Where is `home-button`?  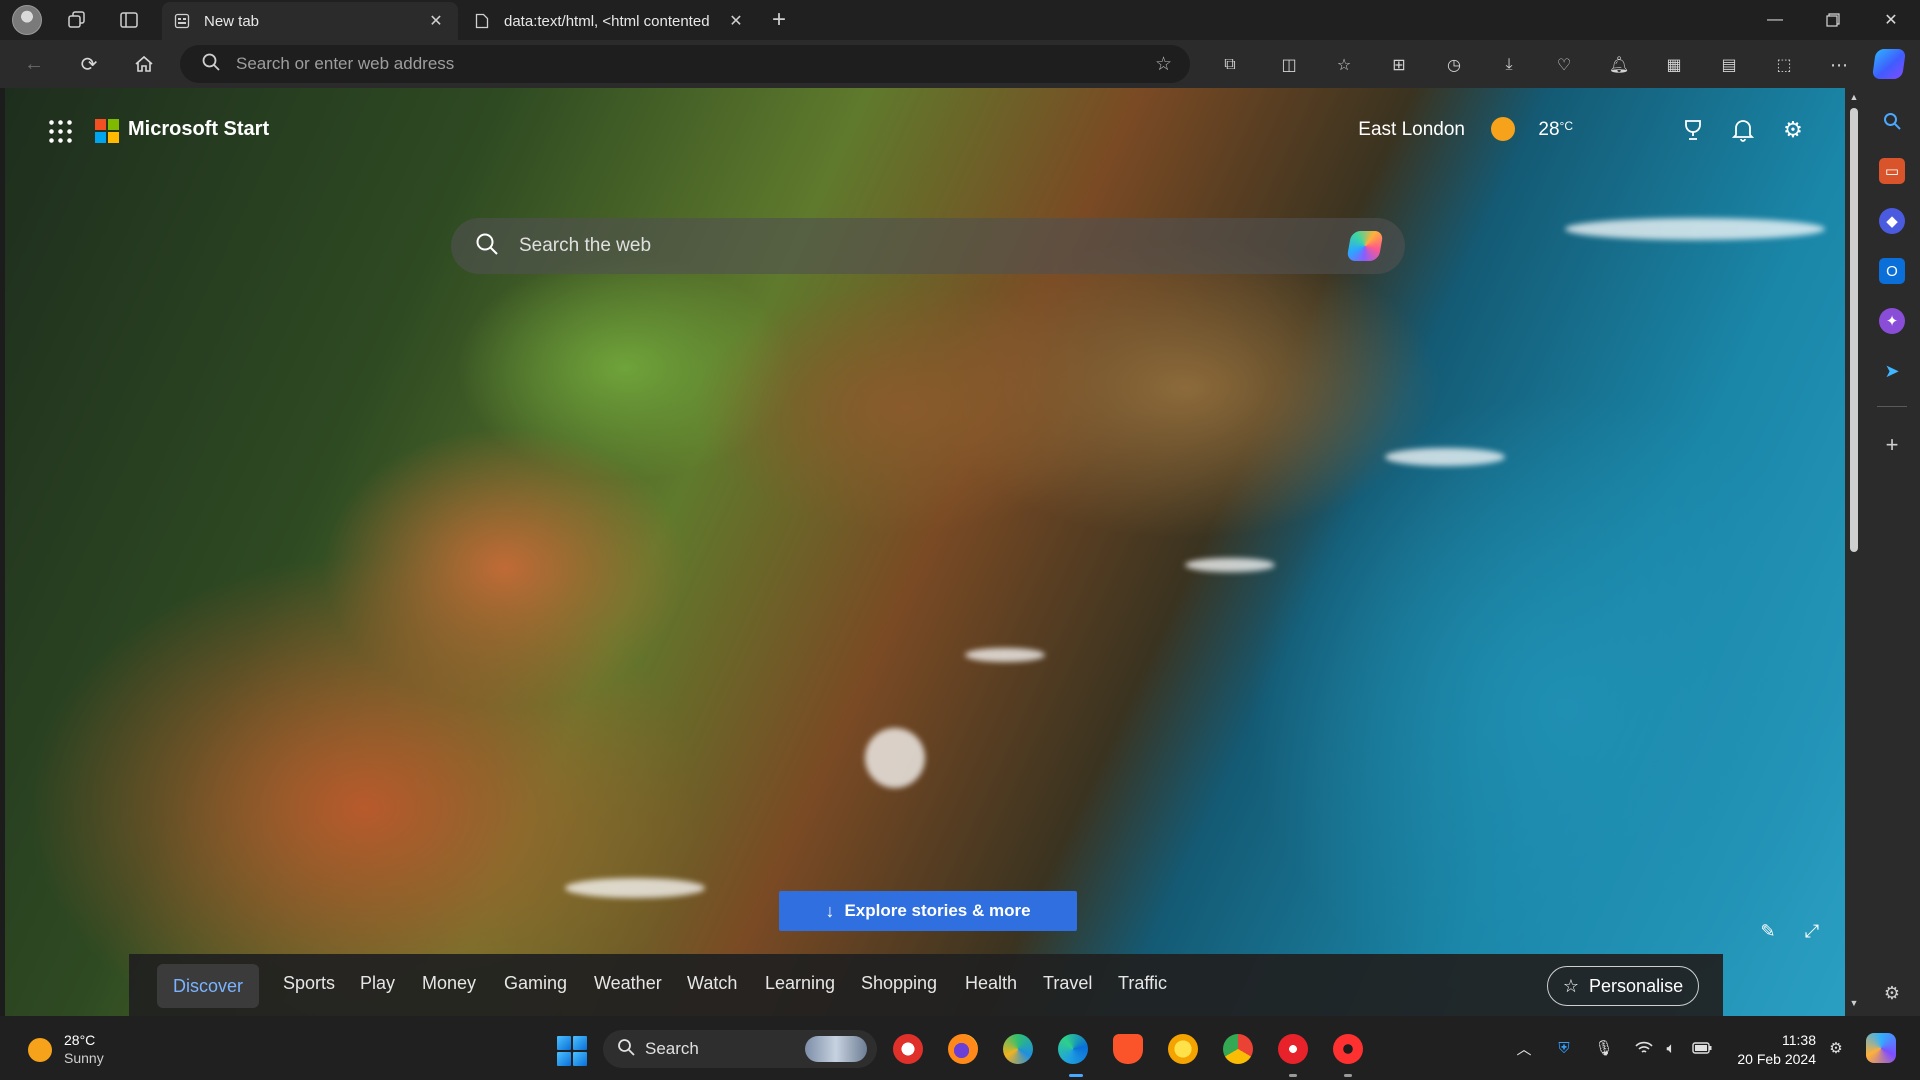 home-button is located at coordinates (144, 64).